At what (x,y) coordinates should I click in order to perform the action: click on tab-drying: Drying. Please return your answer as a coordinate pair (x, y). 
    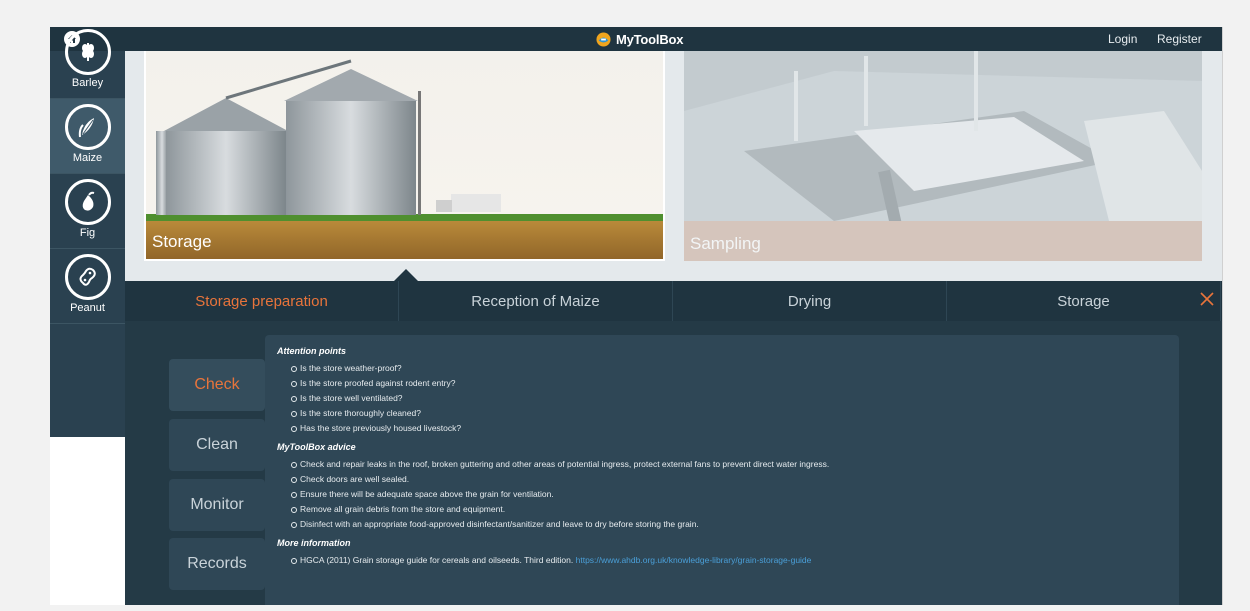
    Looking at the image, I should click on (810, 301).